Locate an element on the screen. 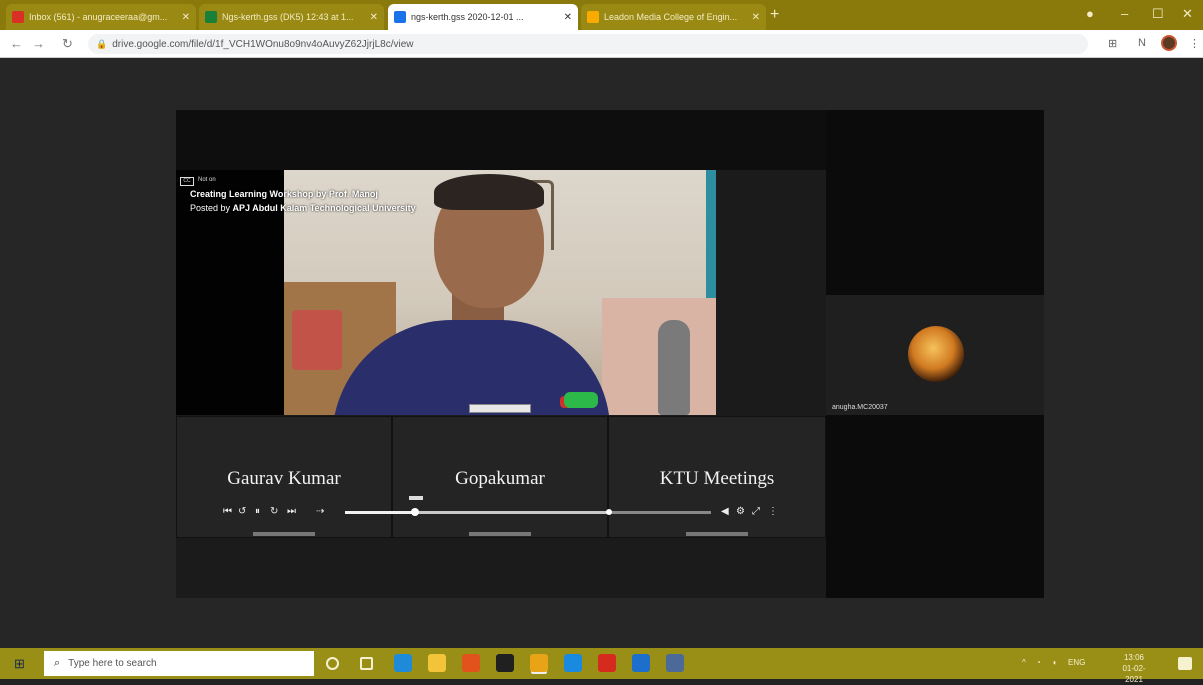 This screenshot has height=685, width=1203. cortana-icon is located at coordinates (332, 663).